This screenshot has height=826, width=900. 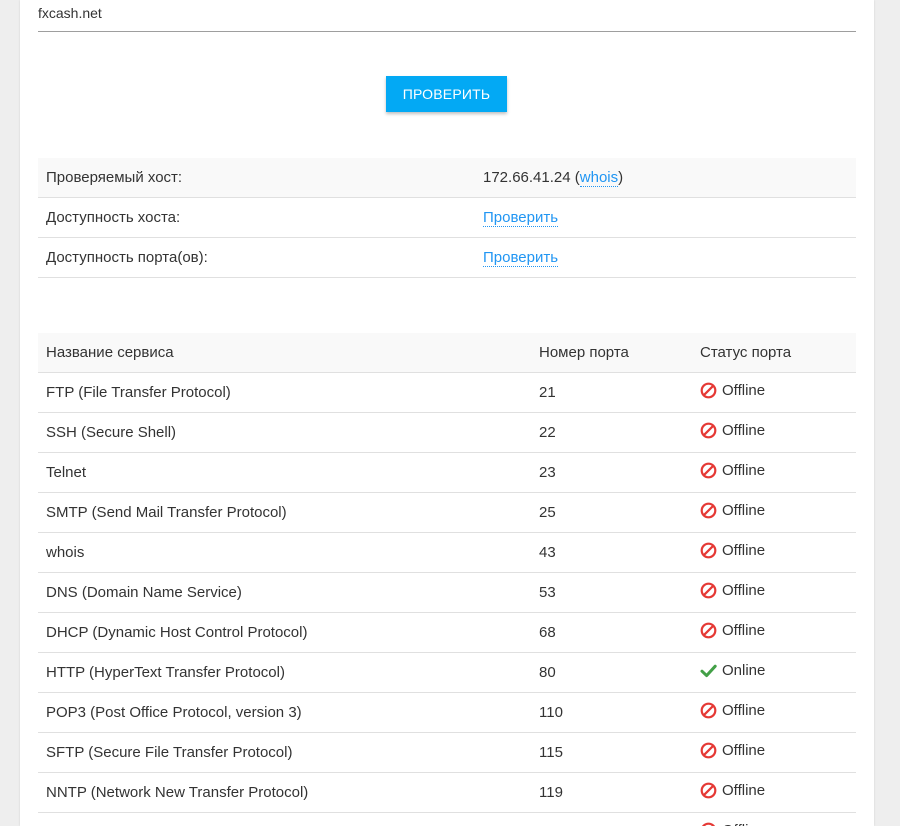 What do you see at coordinates (284, 632) in the screenshot?
I see `service-name: DHCP (Dynamic Host Control Protocol)` at bounding box center [284, 632].